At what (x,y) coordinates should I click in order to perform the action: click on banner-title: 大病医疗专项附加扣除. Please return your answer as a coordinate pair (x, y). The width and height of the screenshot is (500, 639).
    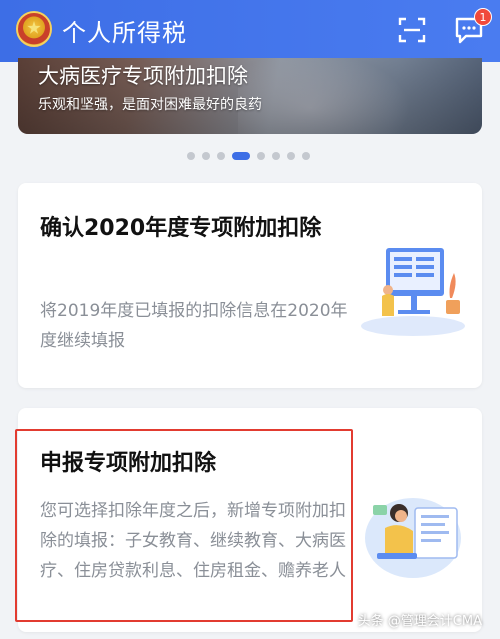
    Looking at the image, I should click on (143, 76).